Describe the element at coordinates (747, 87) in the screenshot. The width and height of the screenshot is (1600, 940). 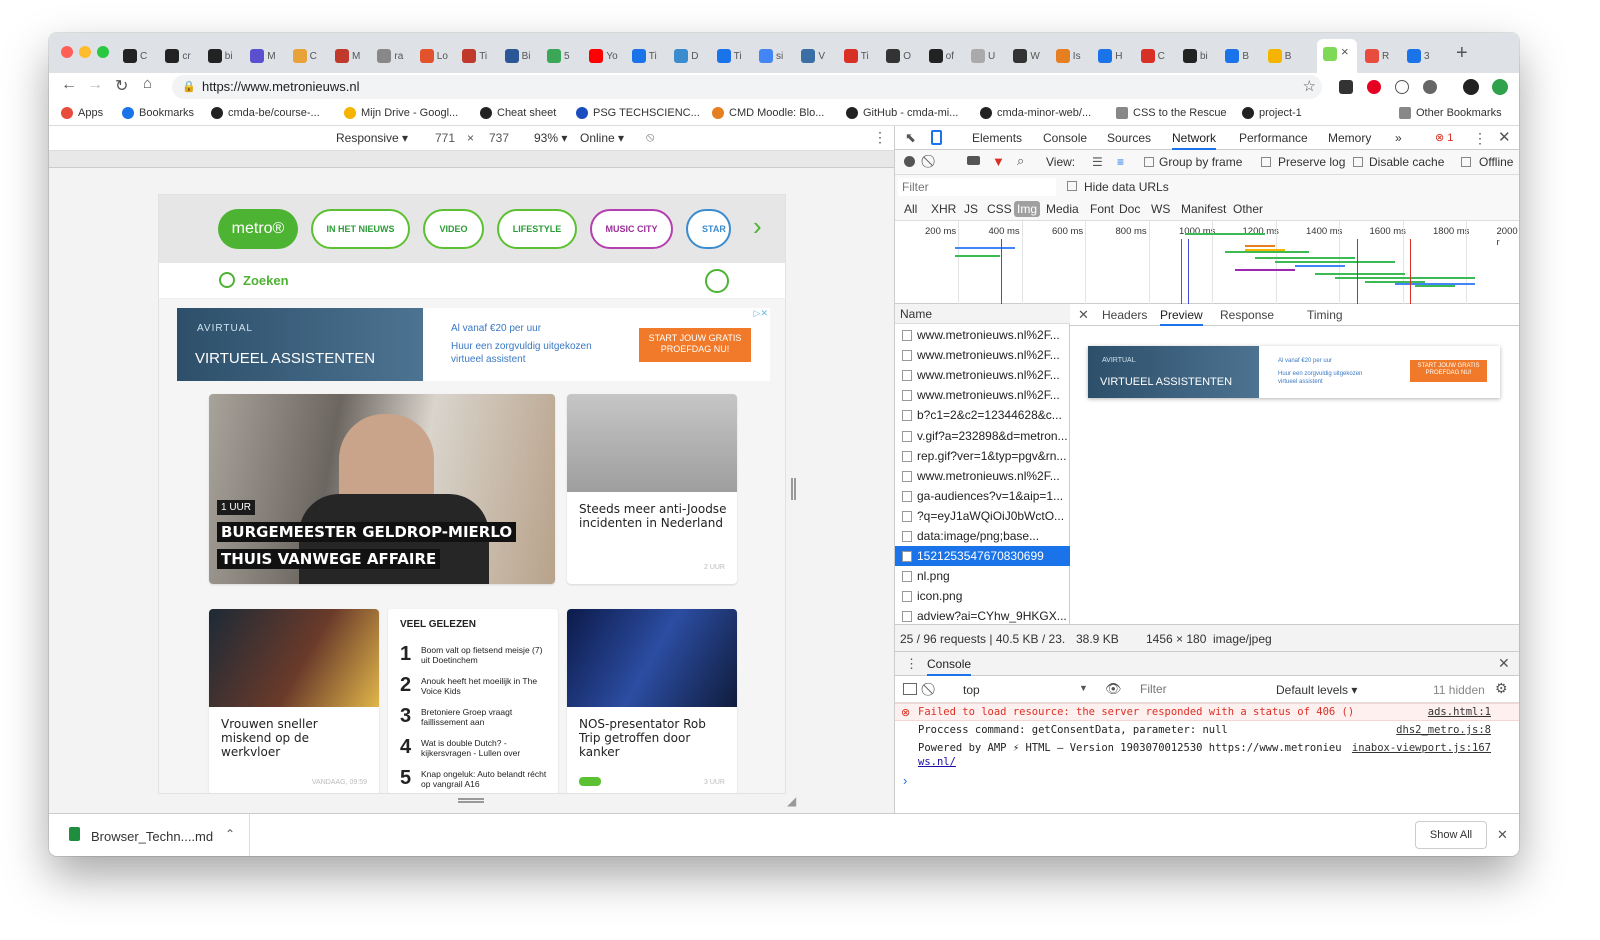
I see `address-bar: 🔒 https://www.metronieuws.nl ☆` at that location.